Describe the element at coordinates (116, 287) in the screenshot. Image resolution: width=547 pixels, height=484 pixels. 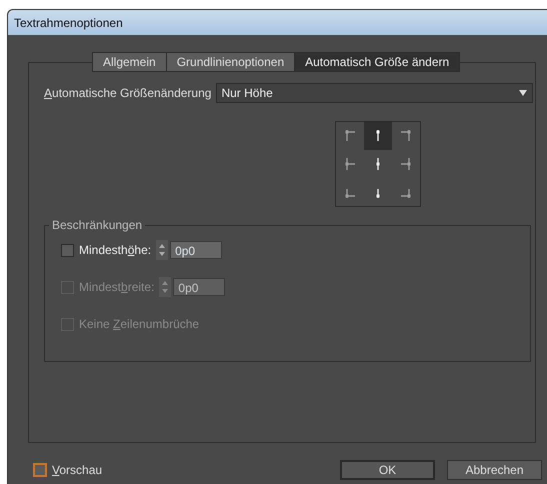
I see `option-label: Mindestbreite:` at that location.